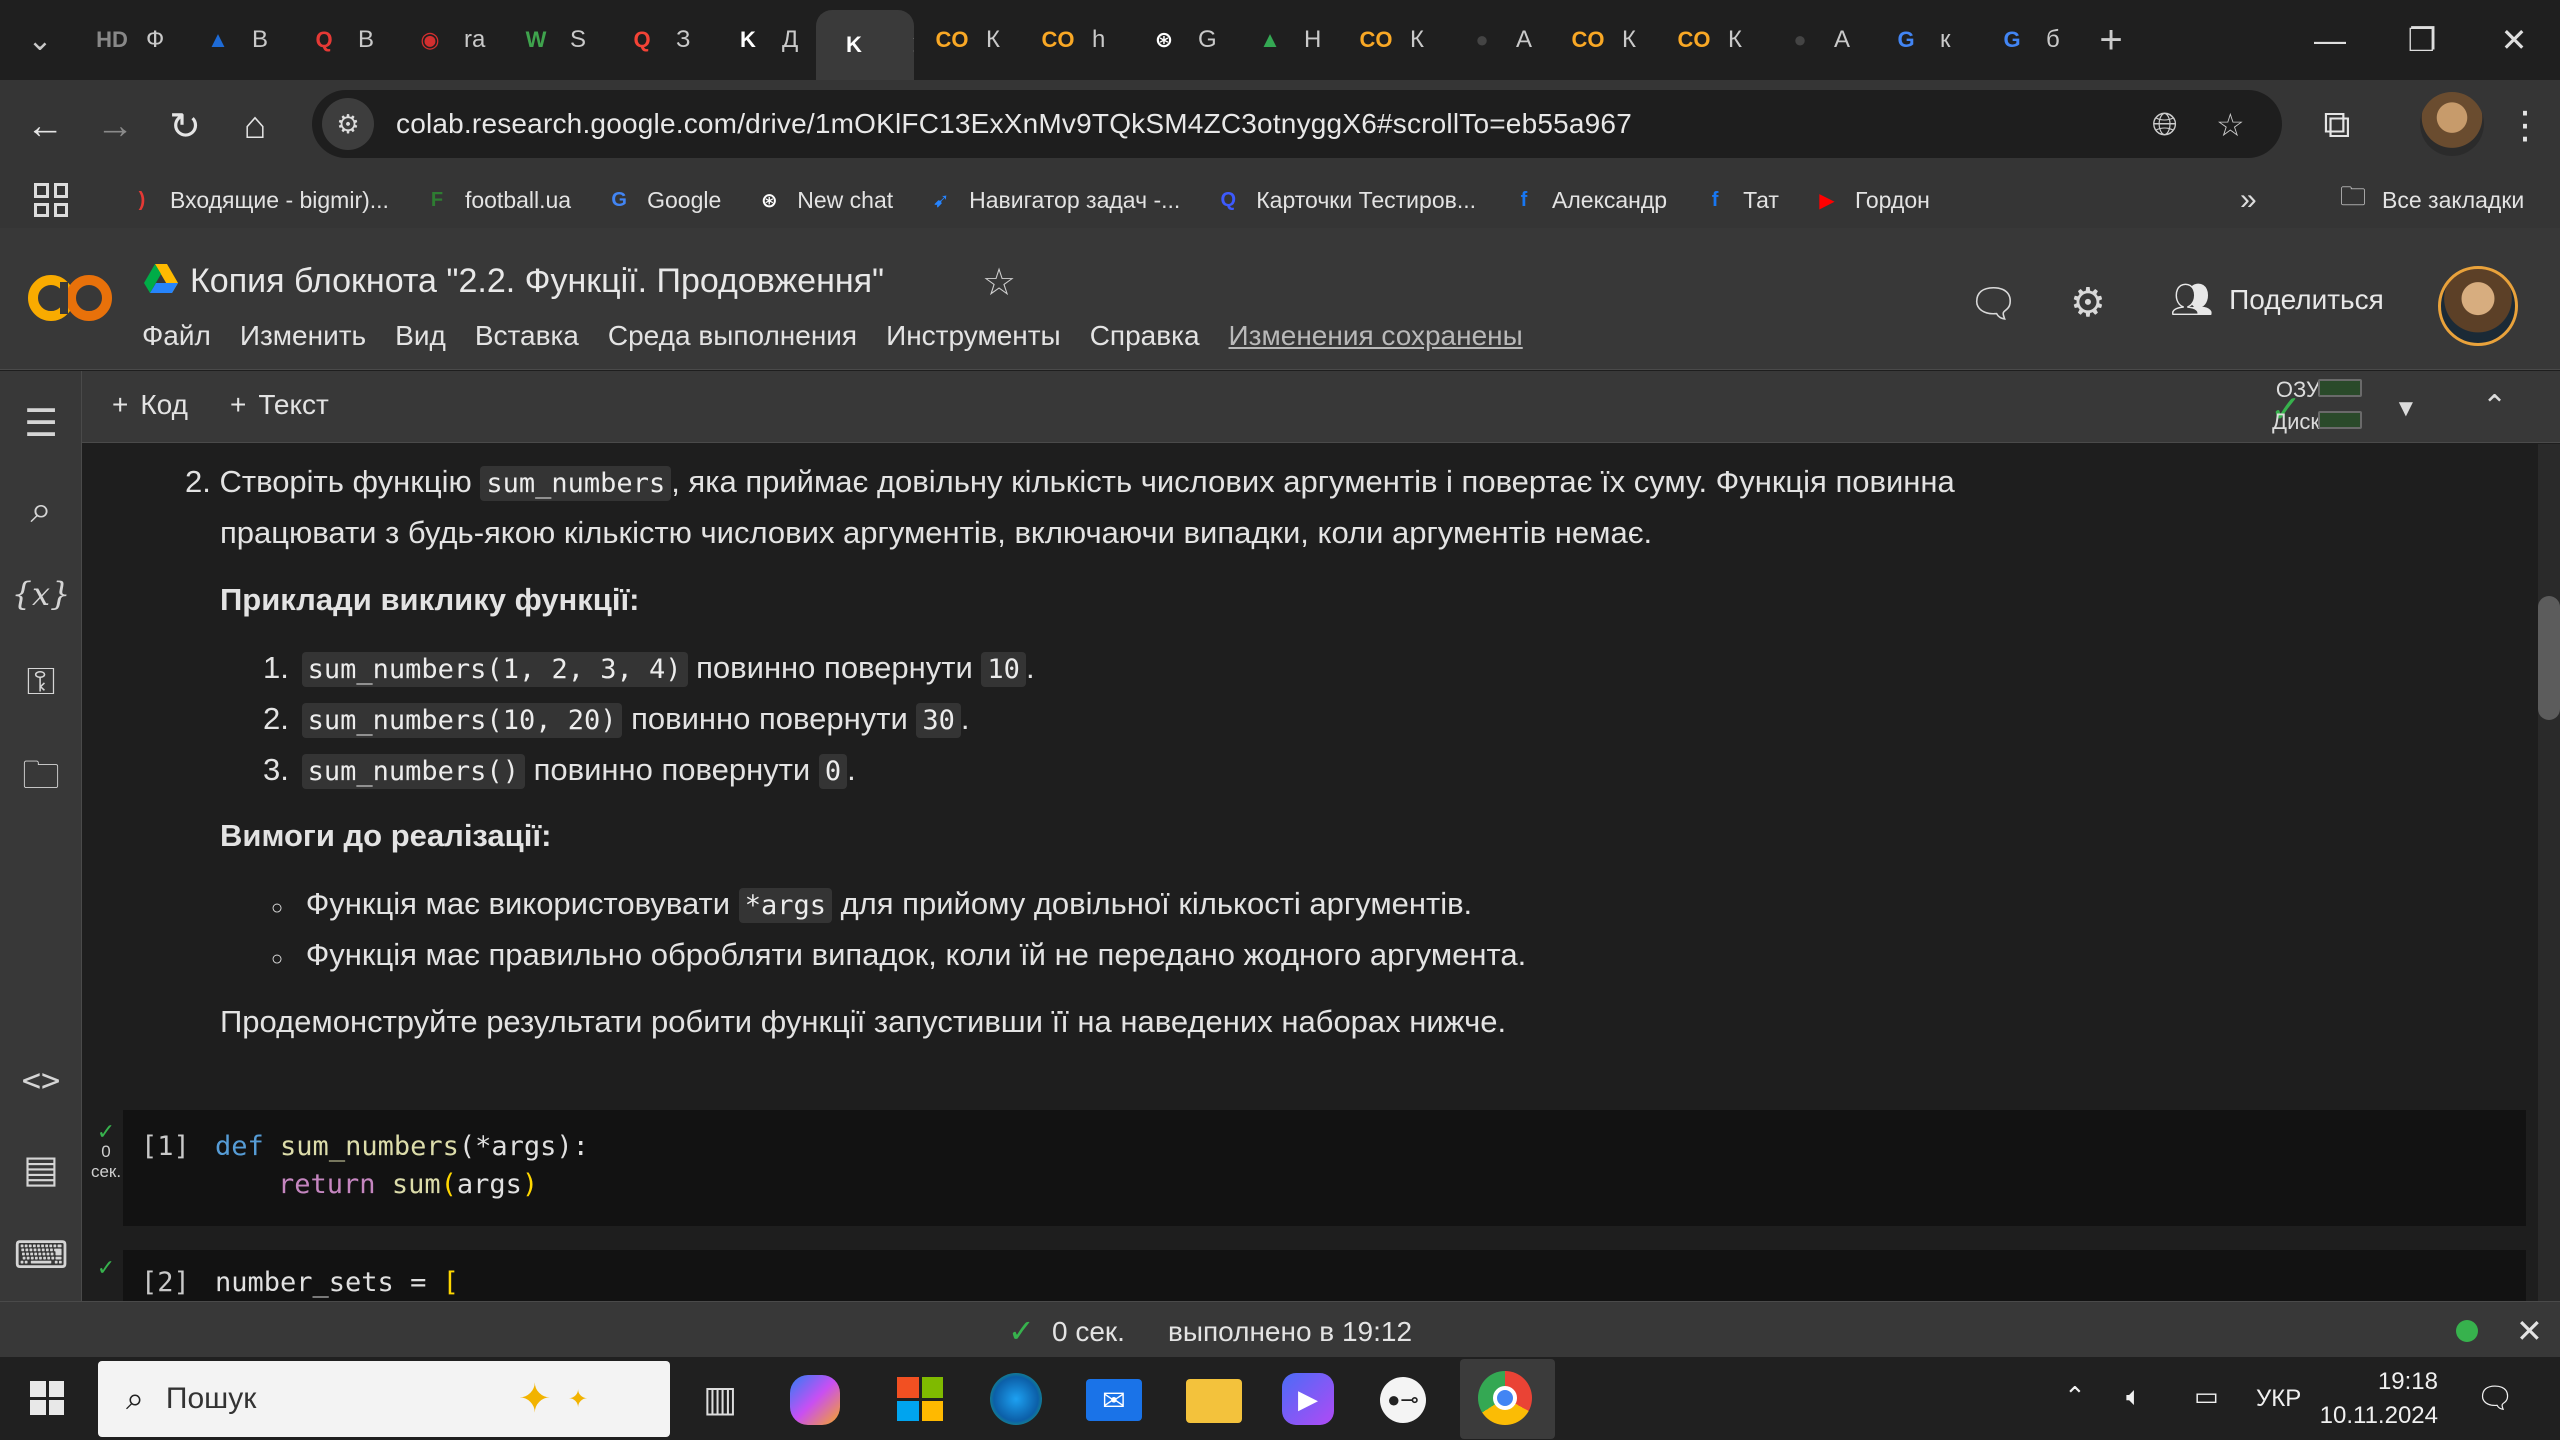 This screenshot has height=1440, width=2560. What do you see at coordinates (815, 1400) in the screenshot?
I see `copilot-icon` at bounding box center [815, 1400].